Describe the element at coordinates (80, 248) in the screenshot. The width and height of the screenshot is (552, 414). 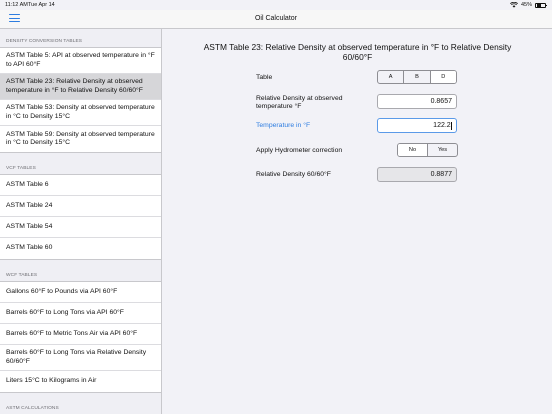
I see `sidebar-item-table-60: ASTM Table 60` at that location.